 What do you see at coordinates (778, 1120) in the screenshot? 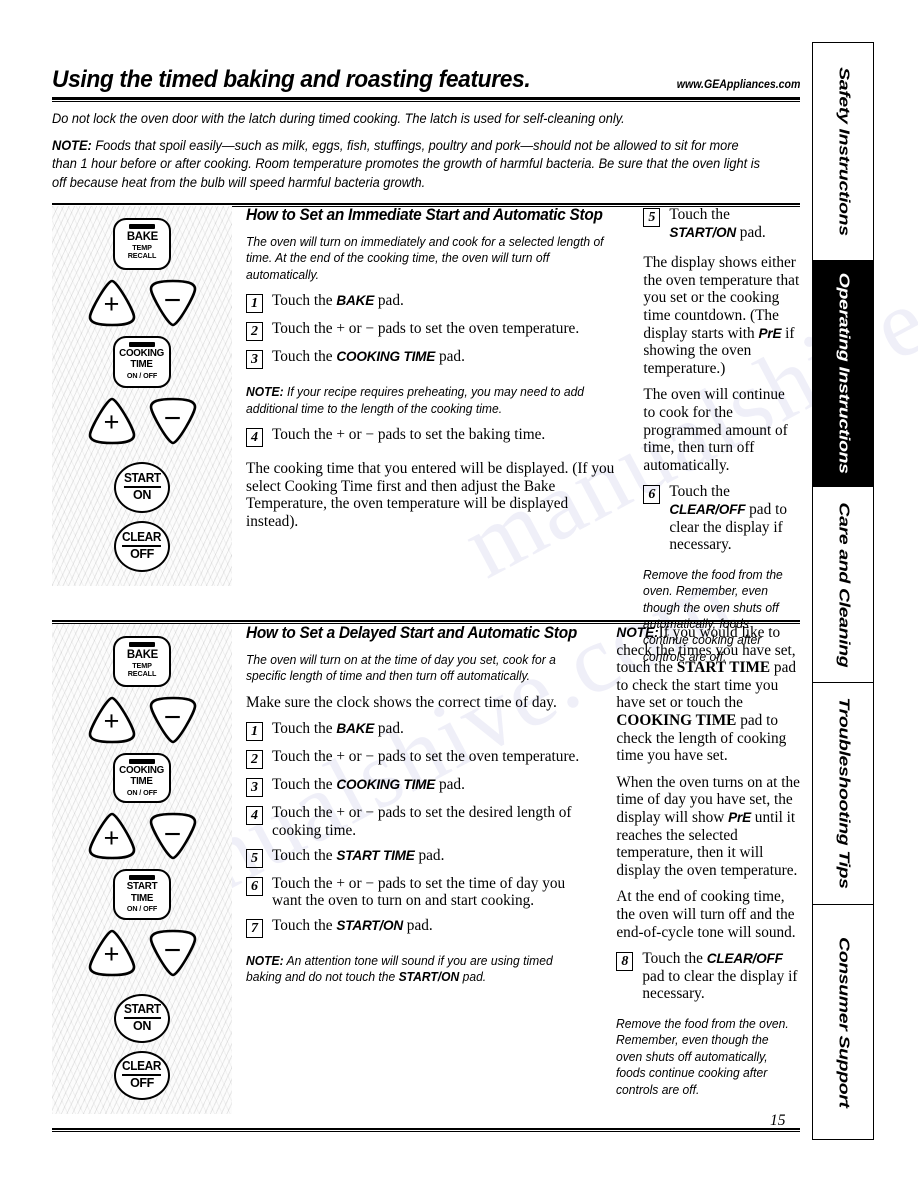
I see `page-number: 15` at bounding box center [778, 1120].